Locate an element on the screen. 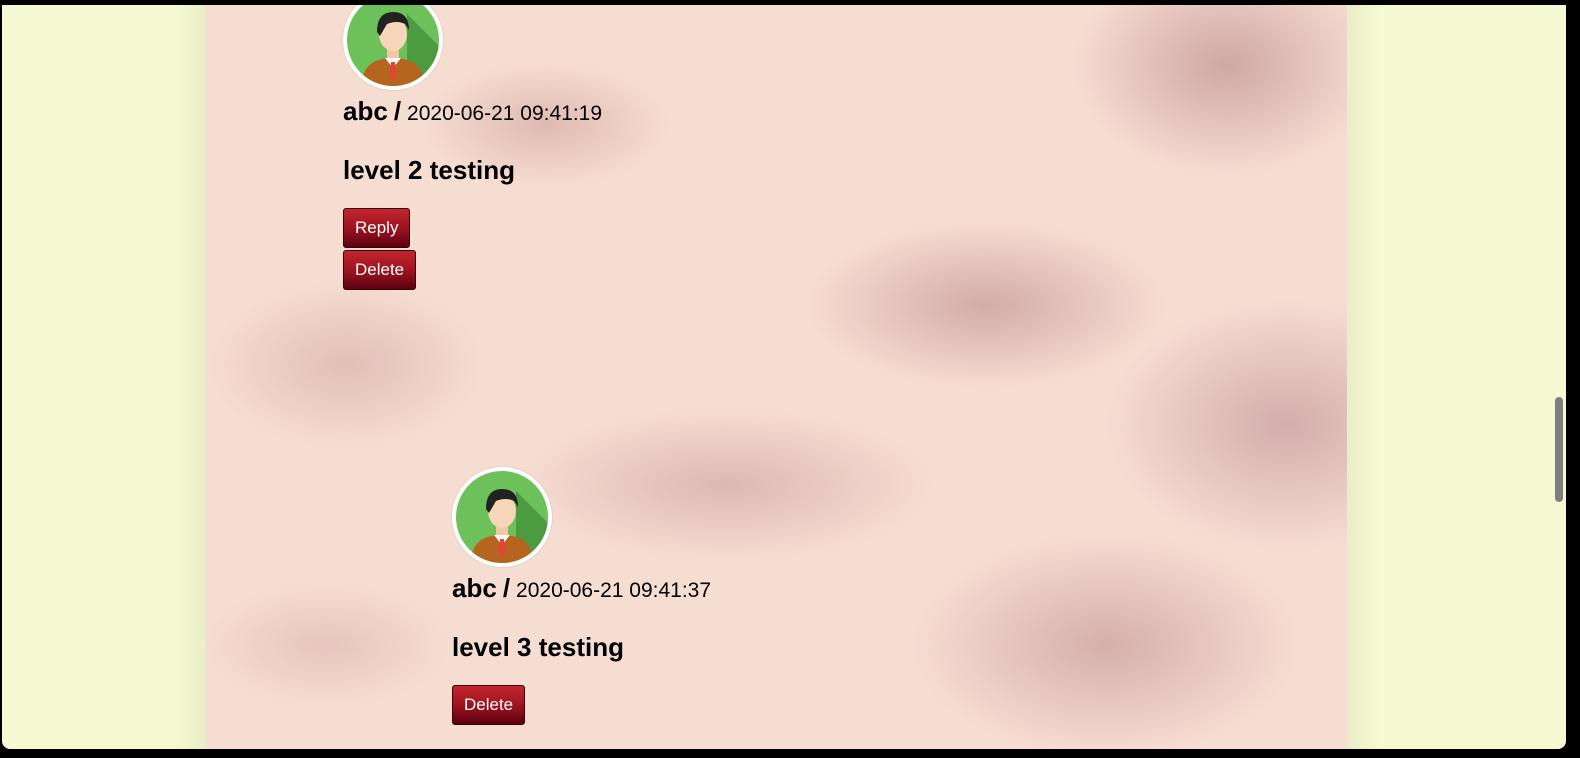 This screenshot has width=1580, height=758. vertical-scrollbar is located at coordinates (1559, 377).